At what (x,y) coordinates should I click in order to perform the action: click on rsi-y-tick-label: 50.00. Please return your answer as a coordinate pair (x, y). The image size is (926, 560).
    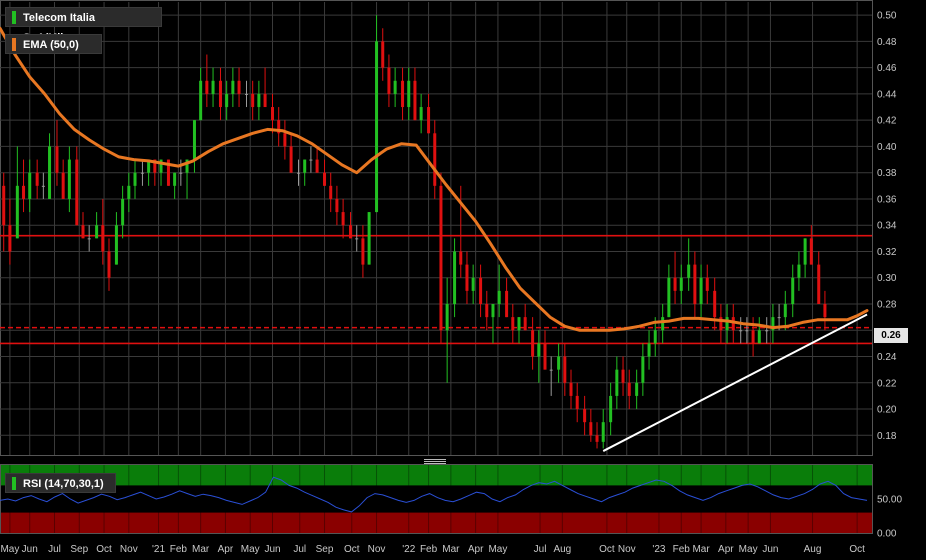
    Looking at the image, I should click on (889, 500).